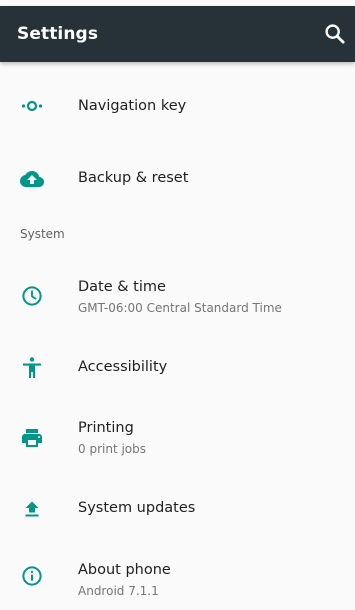  I want to click on settings-item-label: Accessibility, so click(123, 367).